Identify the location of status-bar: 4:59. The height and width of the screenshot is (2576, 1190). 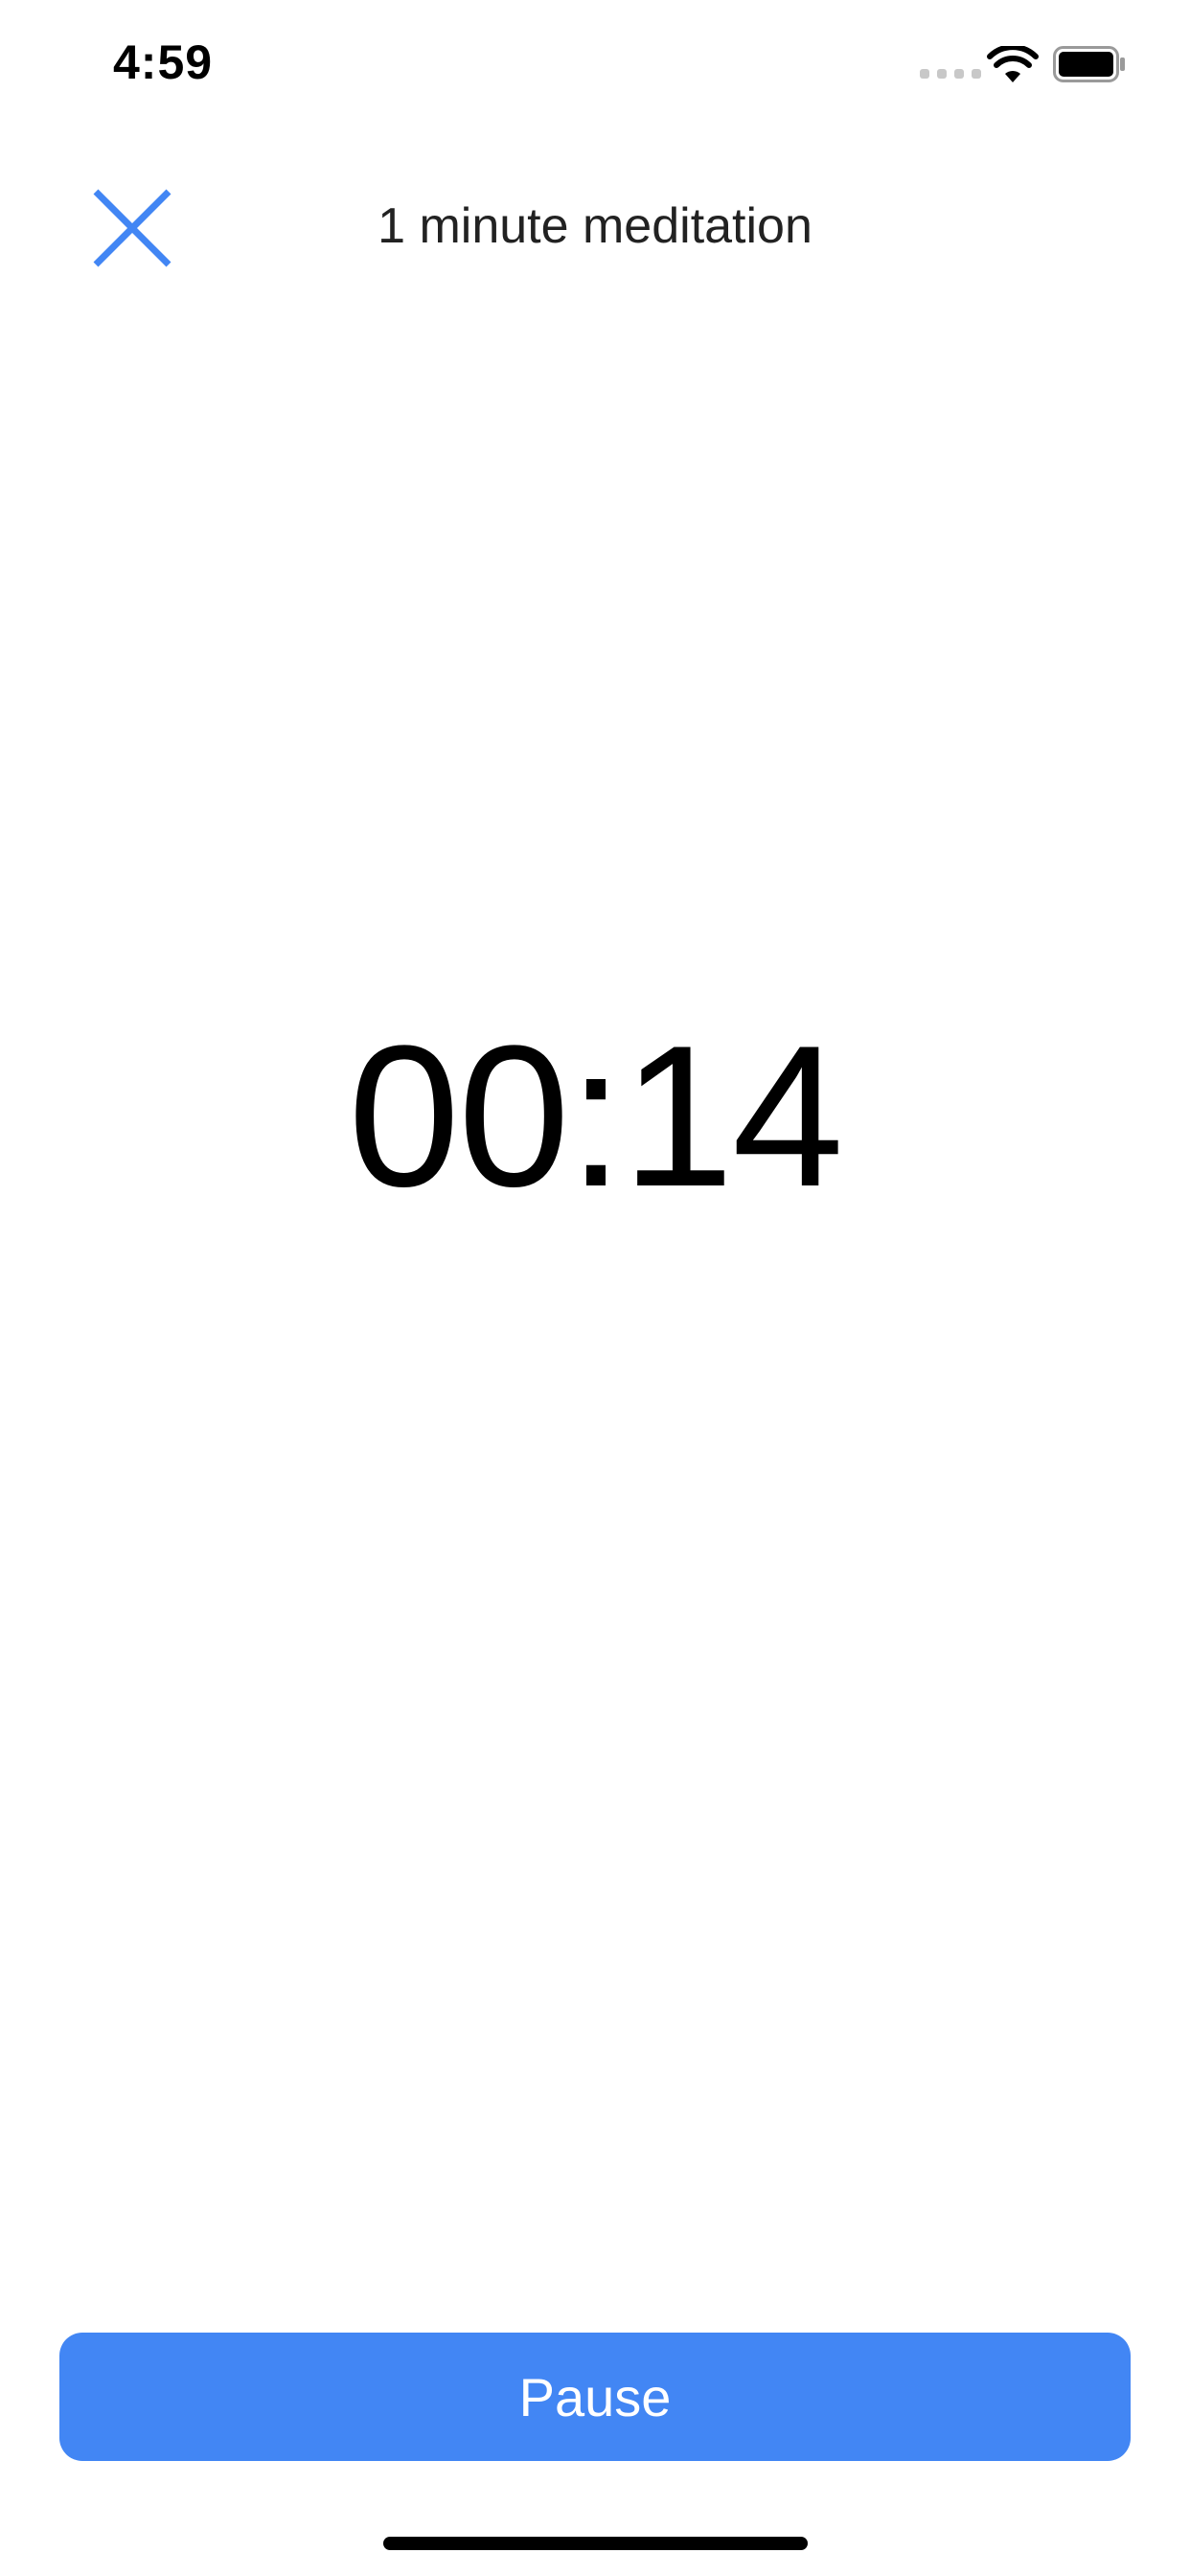
(595, 63).